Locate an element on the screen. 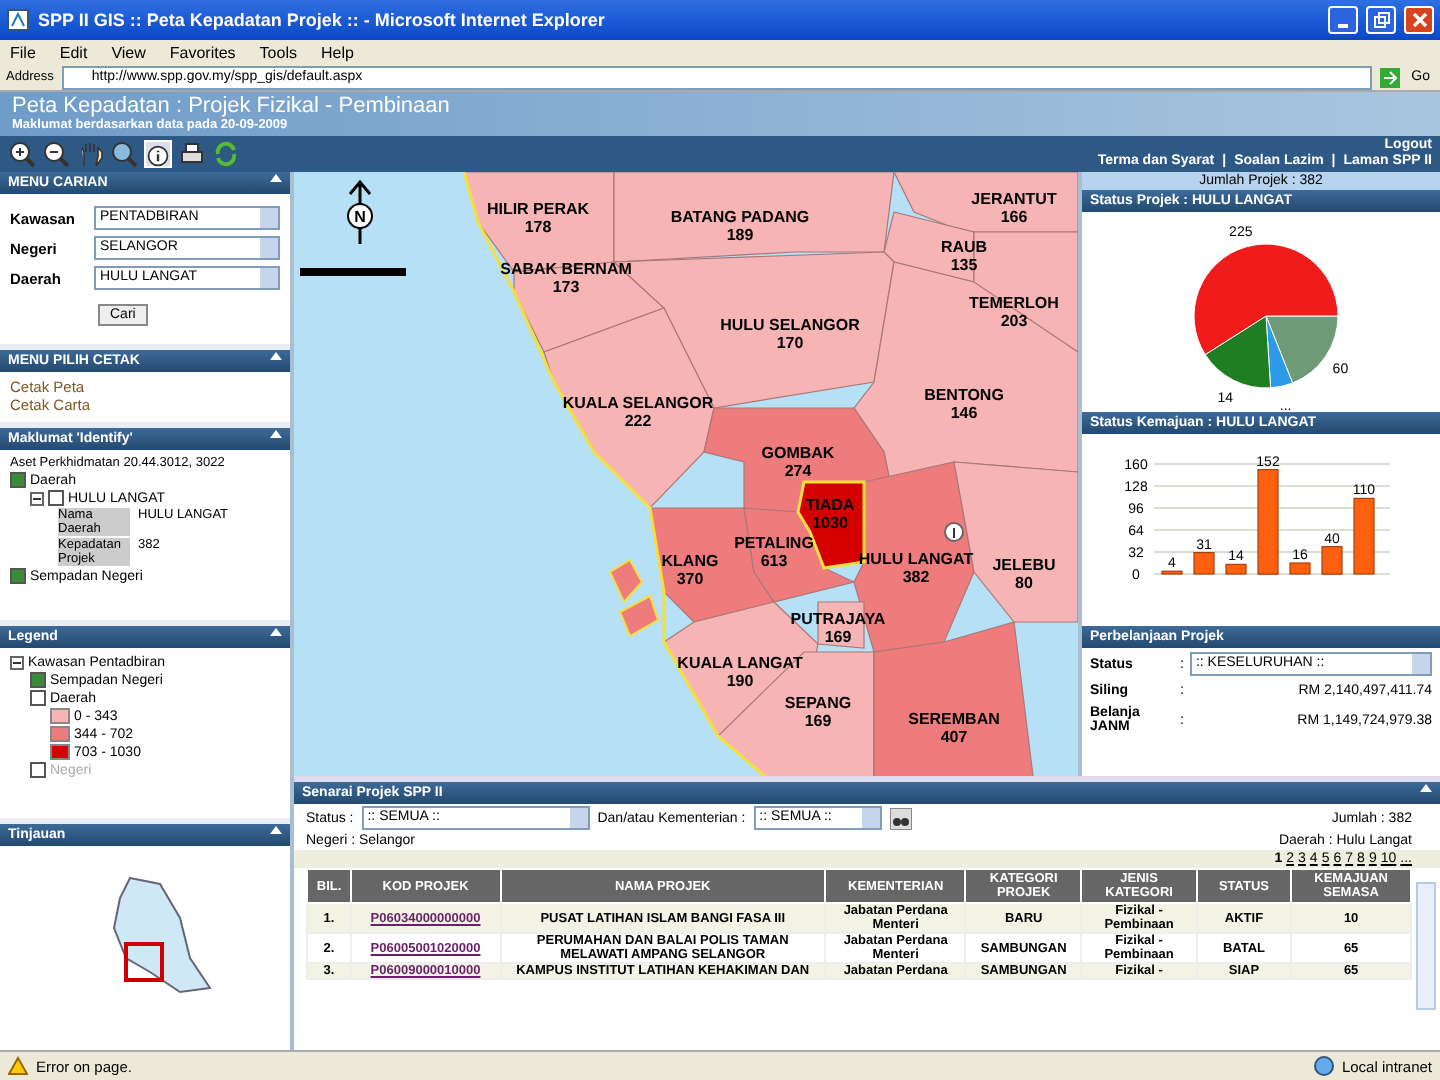  district-name: KLANG is located at coordinates (690, 561).